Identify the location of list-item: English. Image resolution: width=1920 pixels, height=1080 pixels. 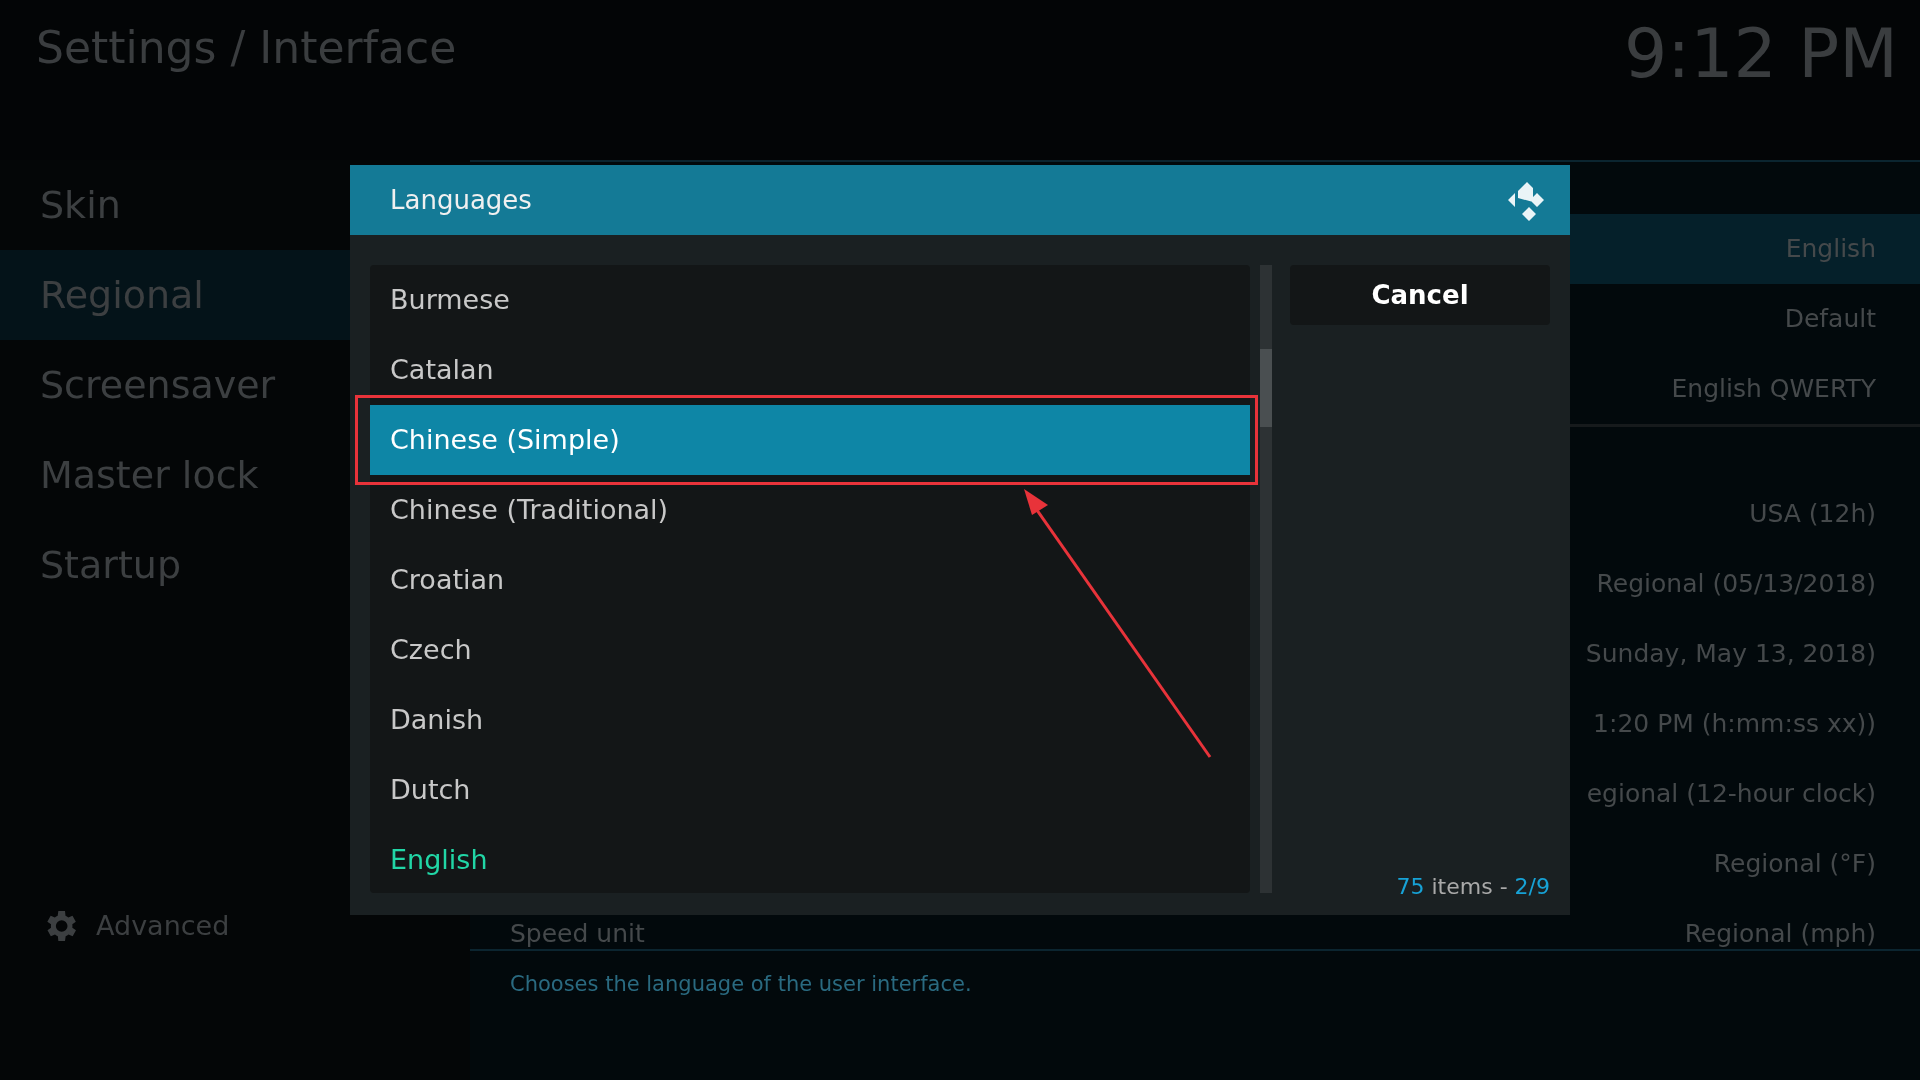
(810, 860).